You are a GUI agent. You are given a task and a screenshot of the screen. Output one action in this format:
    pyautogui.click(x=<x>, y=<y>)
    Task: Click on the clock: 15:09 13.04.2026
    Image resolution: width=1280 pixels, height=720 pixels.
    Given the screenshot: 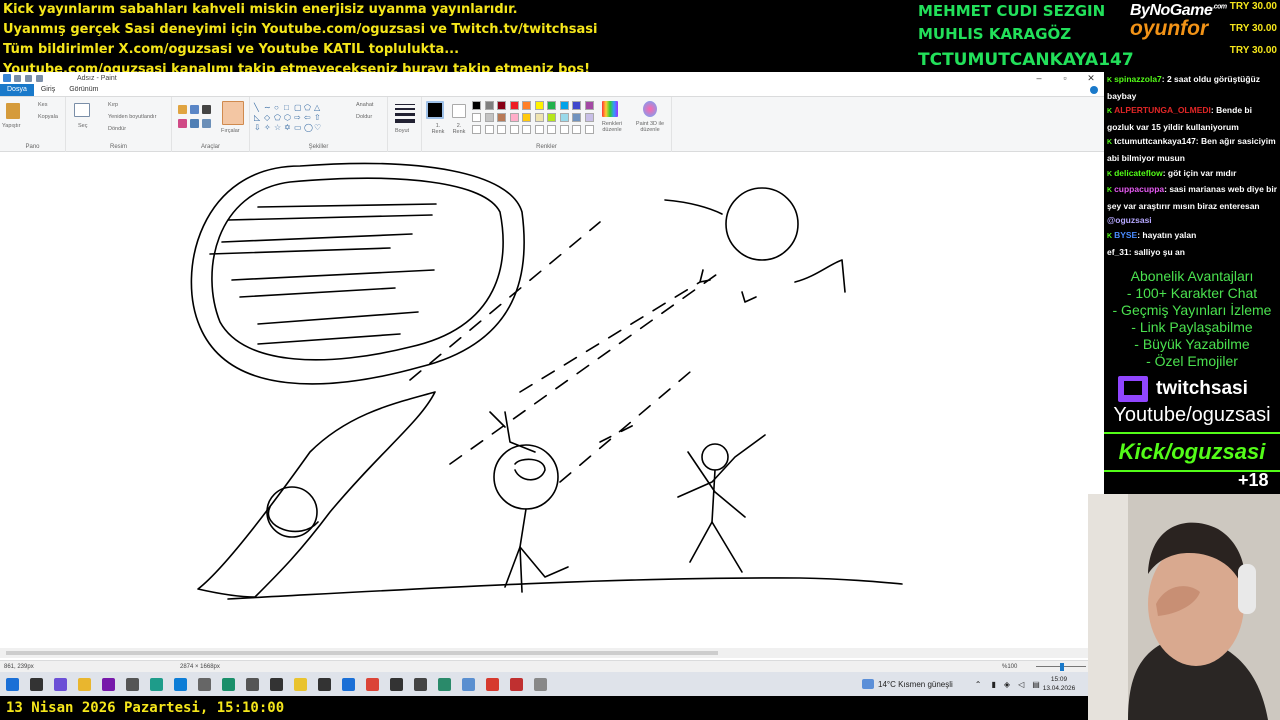 What is the action you would take?
    pyautogui.click(x=1059, y=684)
    